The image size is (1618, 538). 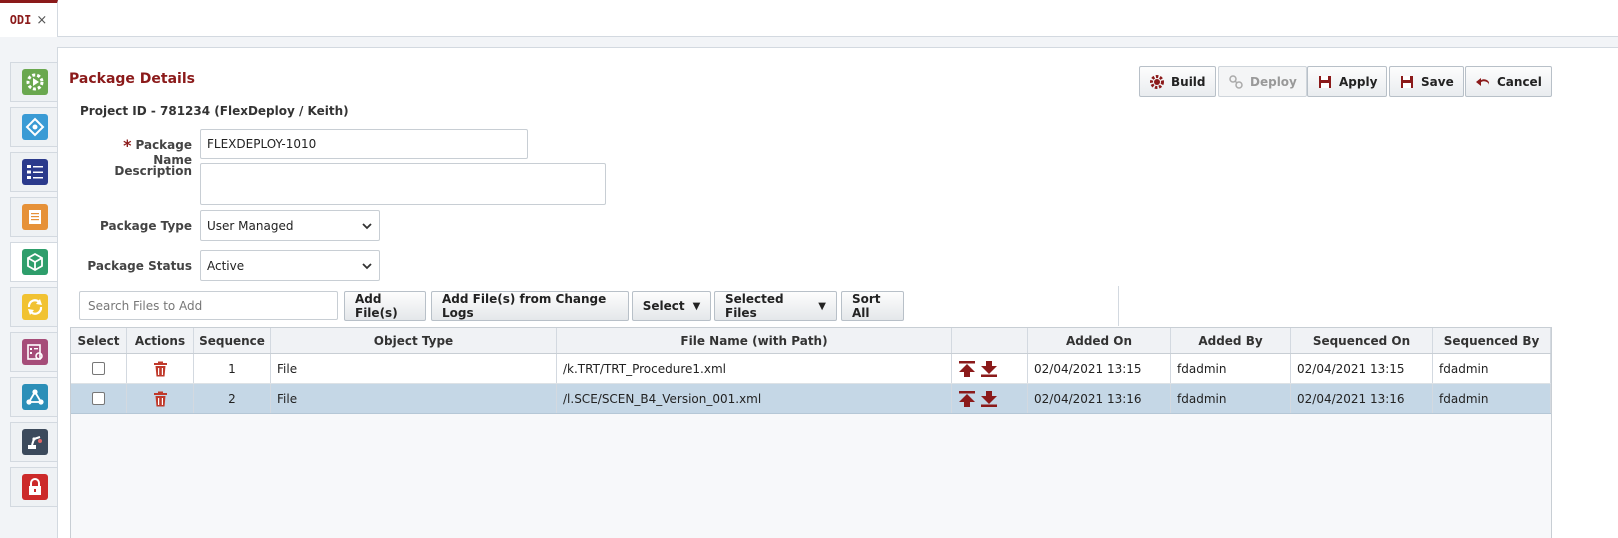 I want to click on rail-item-report, so click(x=34, y=352).